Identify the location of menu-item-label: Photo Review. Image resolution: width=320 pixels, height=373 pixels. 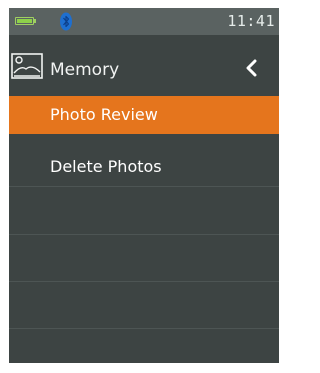
(104, 114).